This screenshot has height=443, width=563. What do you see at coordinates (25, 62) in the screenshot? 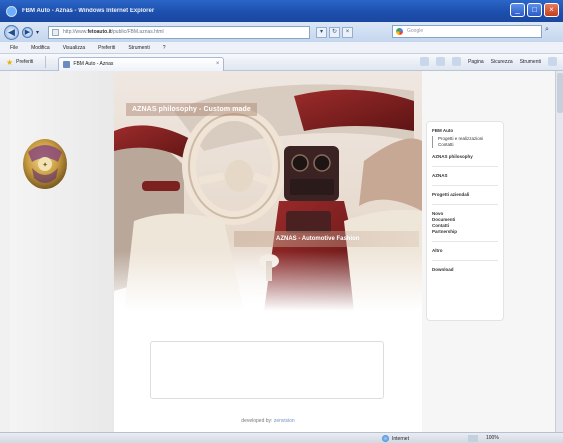
I see `favorites-label: Preferiti` at bounding box center [25, 62].